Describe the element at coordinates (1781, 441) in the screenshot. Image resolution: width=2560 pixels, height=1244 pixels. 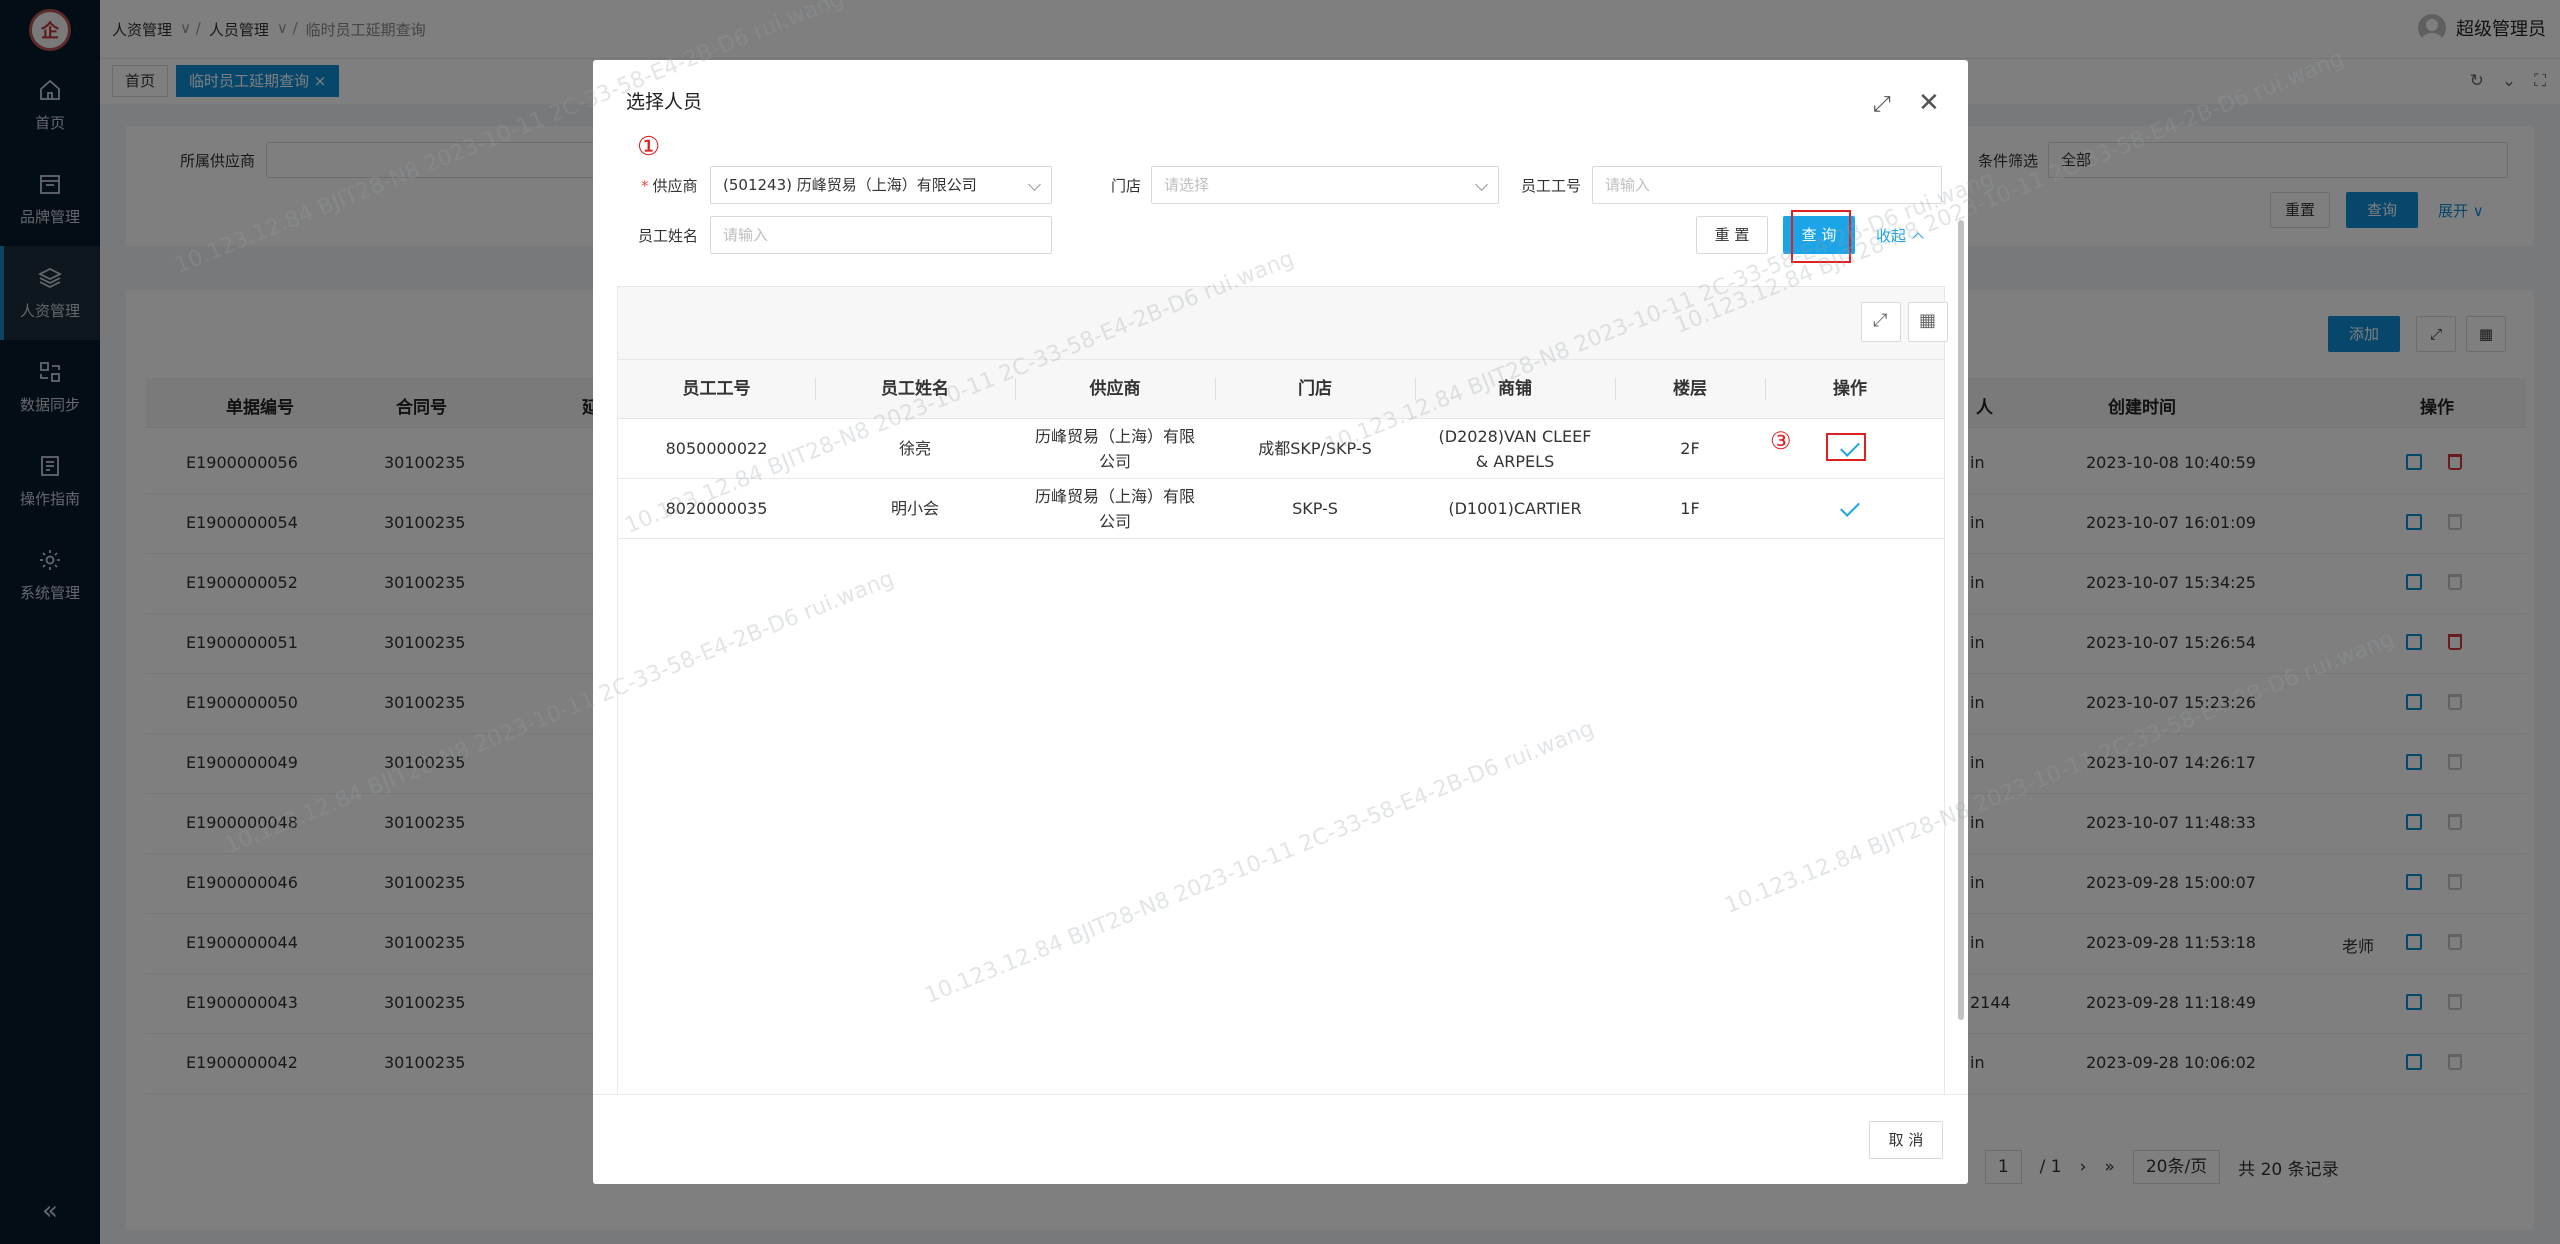
I see `annotation-3: ③` at that location.